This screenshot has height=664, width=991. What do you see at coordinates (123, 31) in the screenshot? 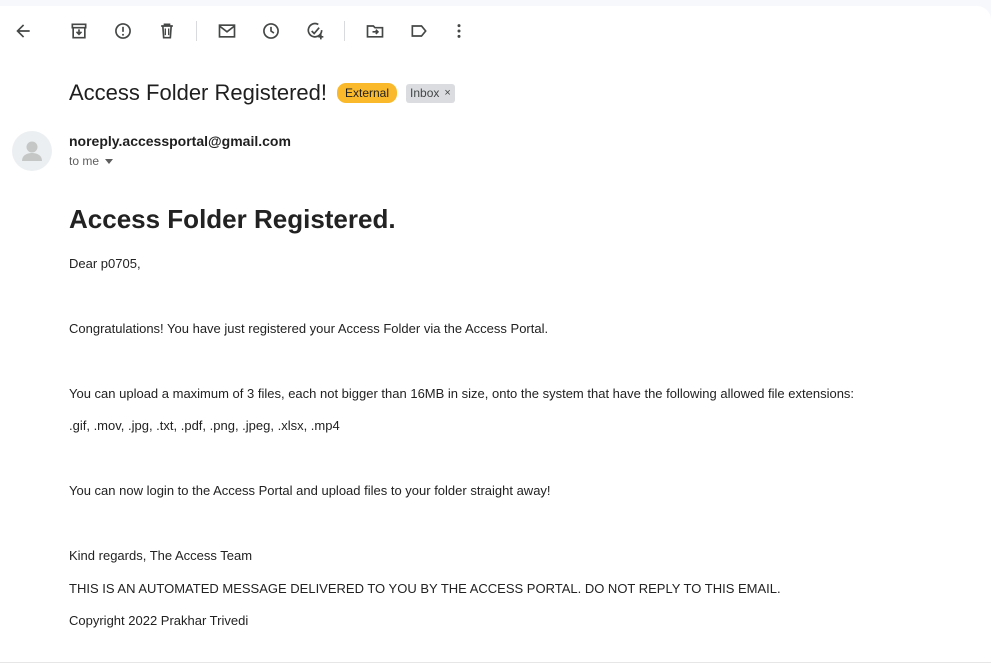
I see `report-spam-icon` at bounding box center [123, 31].